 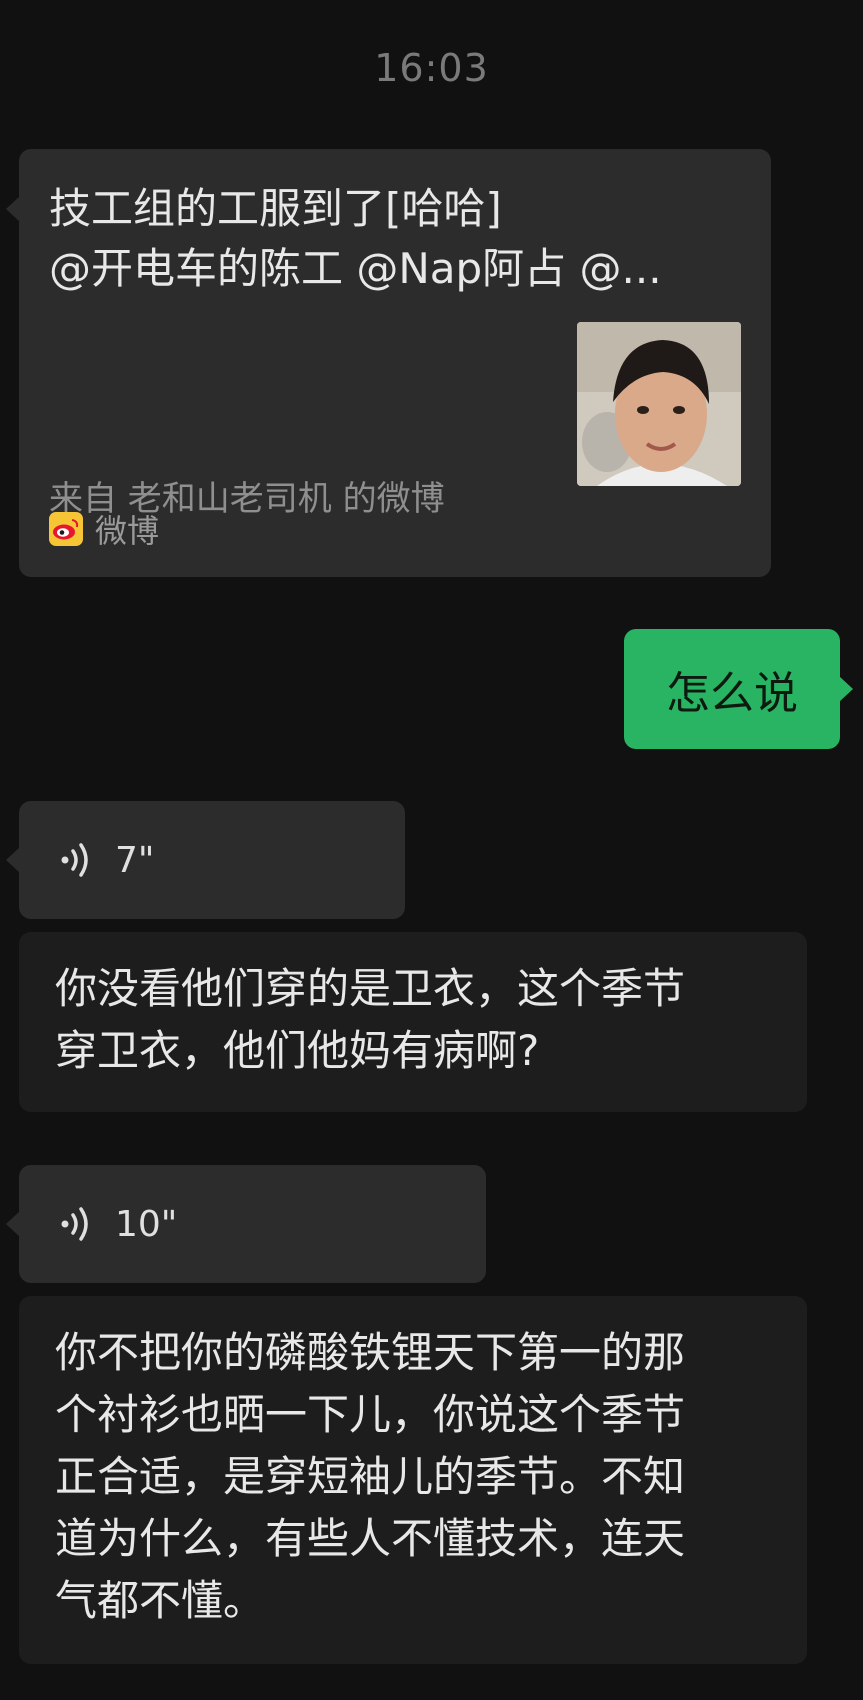 What do you see at coordinates (297, 1050) in the screenshot?
I see `transcript-line: 穿卫衣，他们他妈有病啊?` at bounding box center [297, 1050].